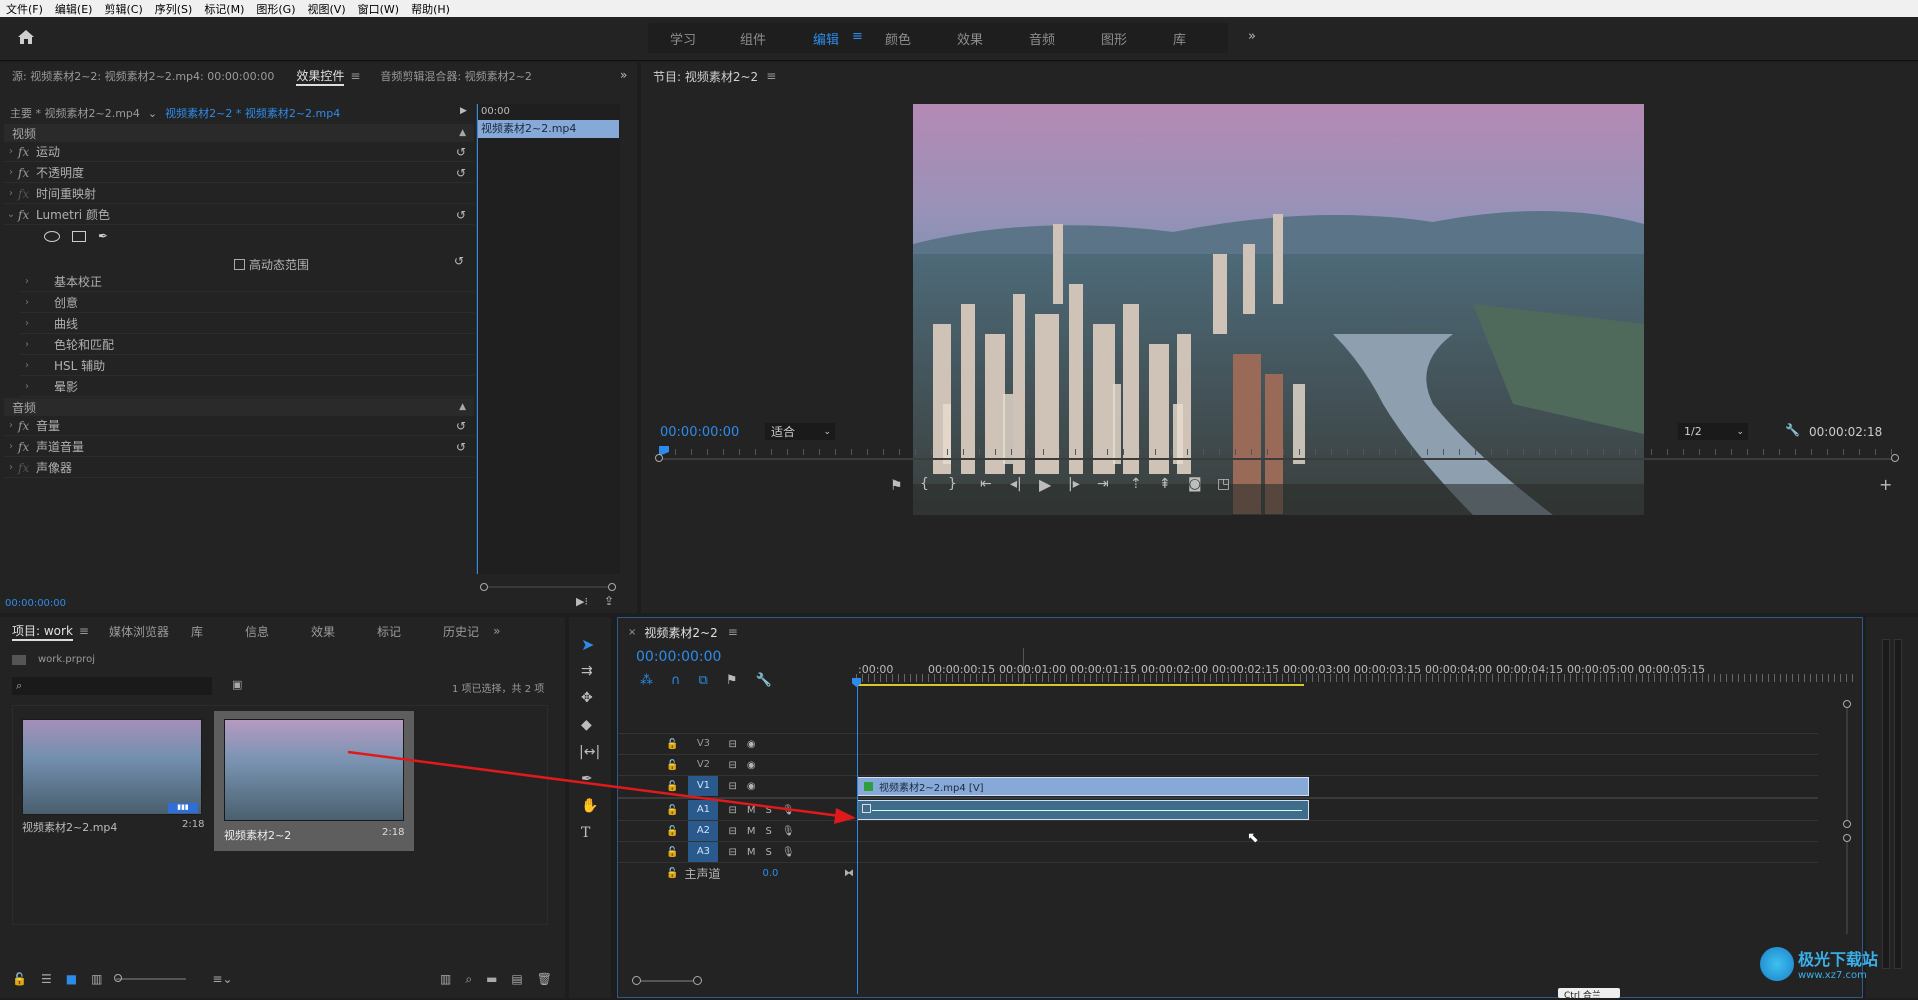  What do you see at coordinates (197, 631) in the screenshot?
I see `tab-libraries: 库` at bounding box center [197, 631].